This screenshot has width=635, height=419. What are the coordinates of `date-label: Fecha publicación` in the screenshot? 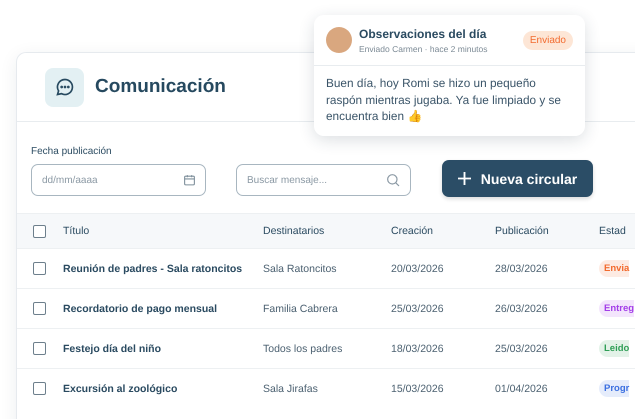 It's located at (72, 151).